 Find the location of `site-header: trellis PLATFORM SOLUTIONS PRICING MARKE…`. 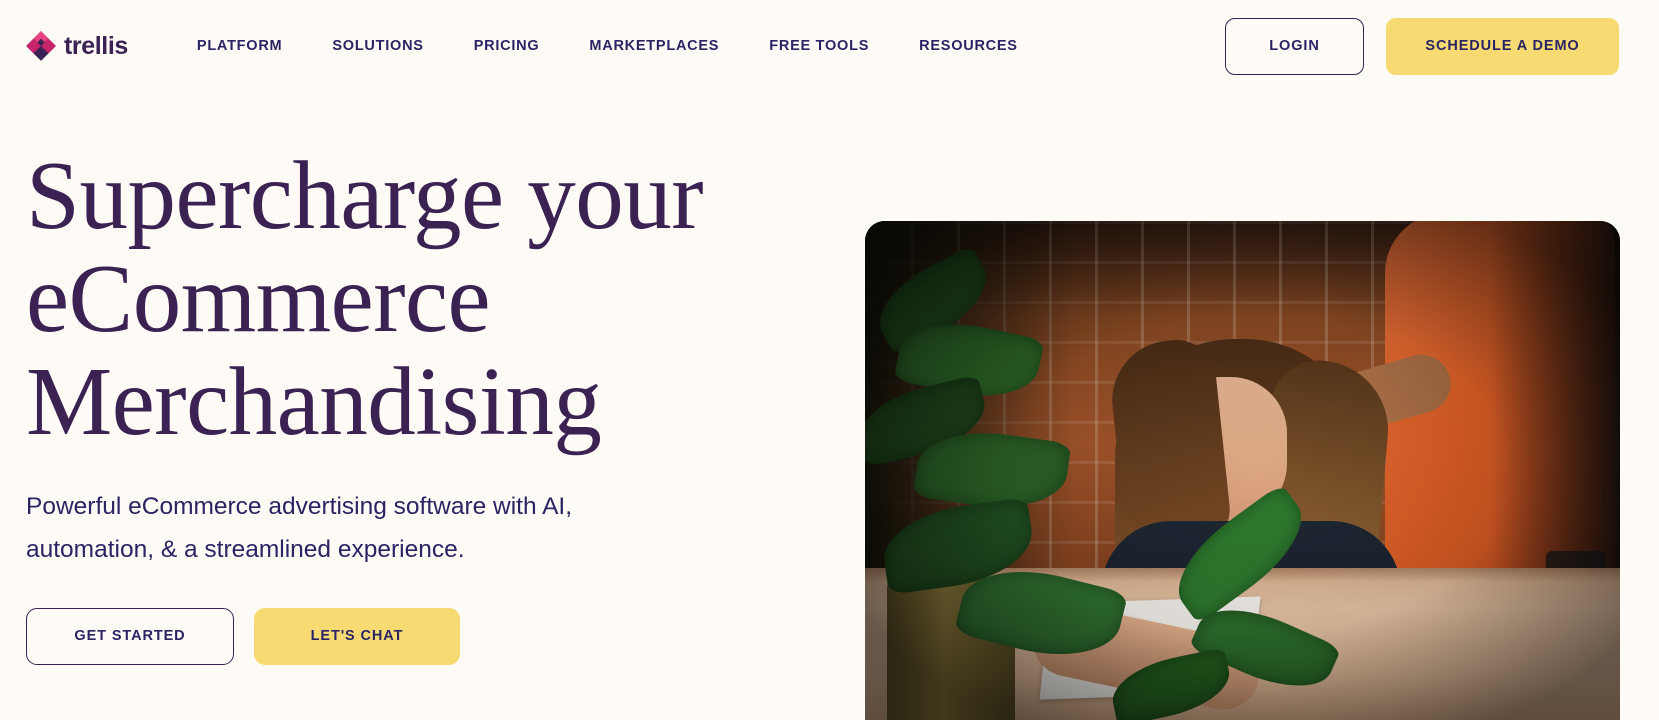

site-header: trellis PLATFORM SOLUTIONS PRICING MARKE… is located at coordinates (829, 46).